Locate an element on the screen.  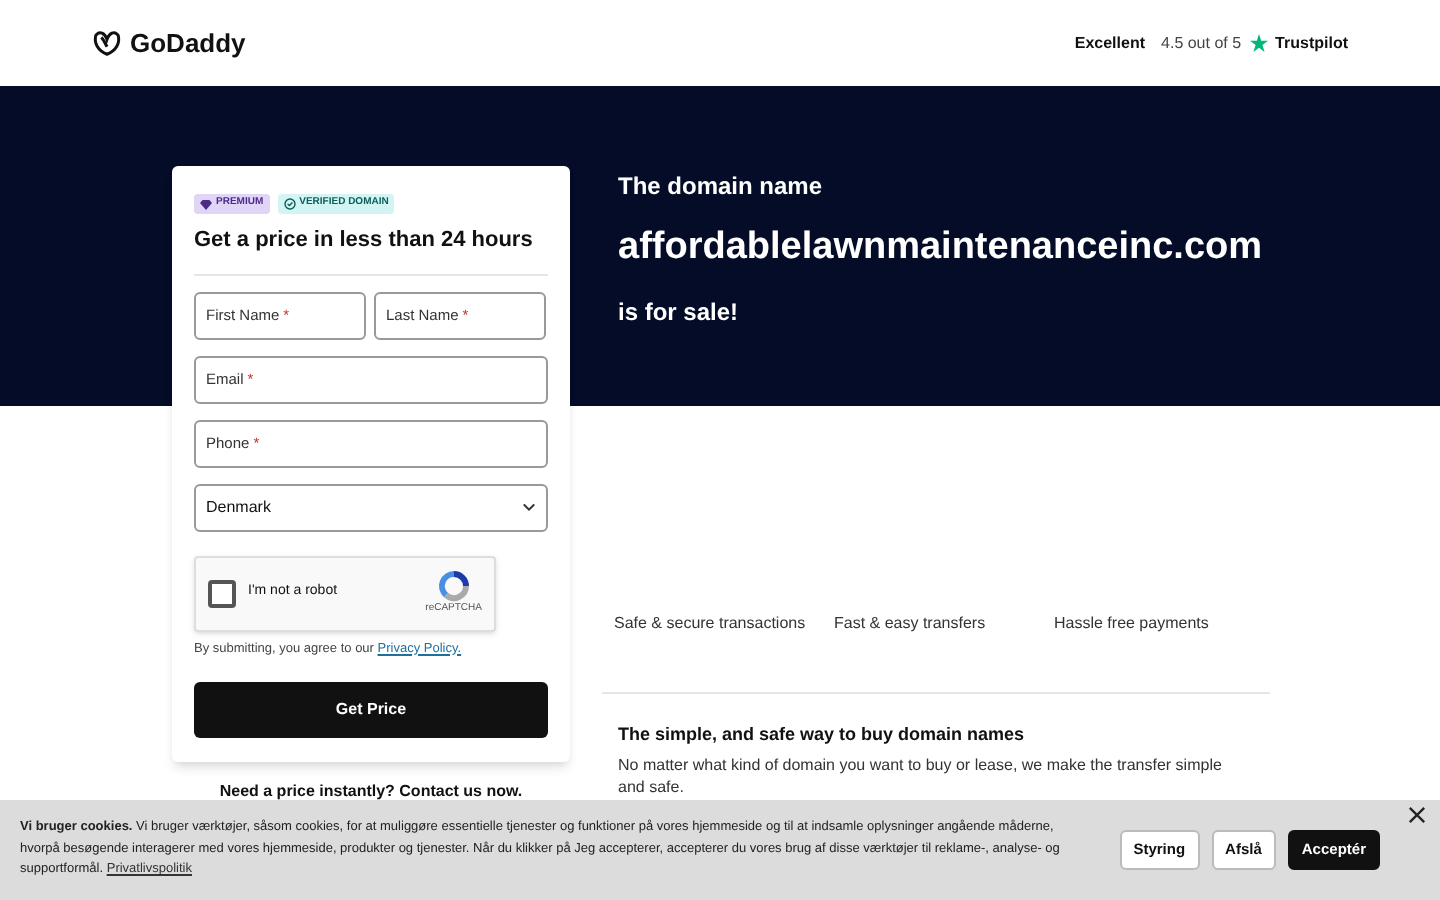
feature-text: Safe & secure transactions is located at coordinates (711, 623).